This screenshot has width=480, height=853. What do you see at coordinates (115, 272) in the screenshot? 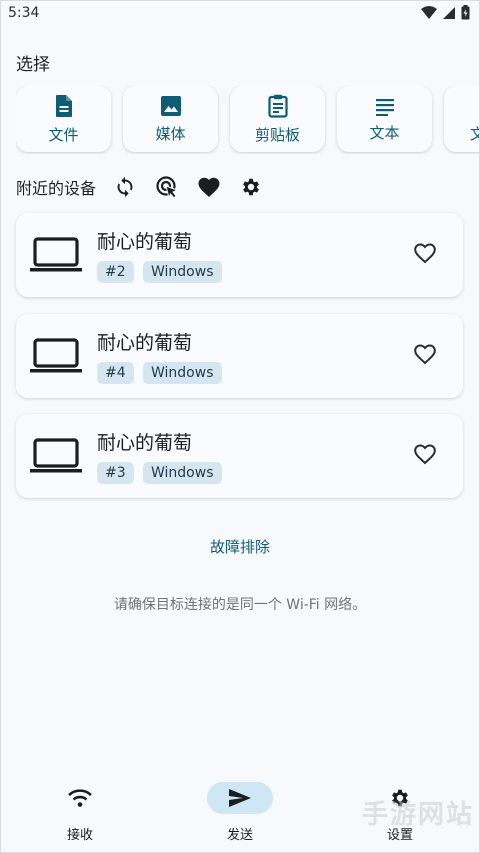
I see `device-id-badge: #2` at bounding box center [115, 272].